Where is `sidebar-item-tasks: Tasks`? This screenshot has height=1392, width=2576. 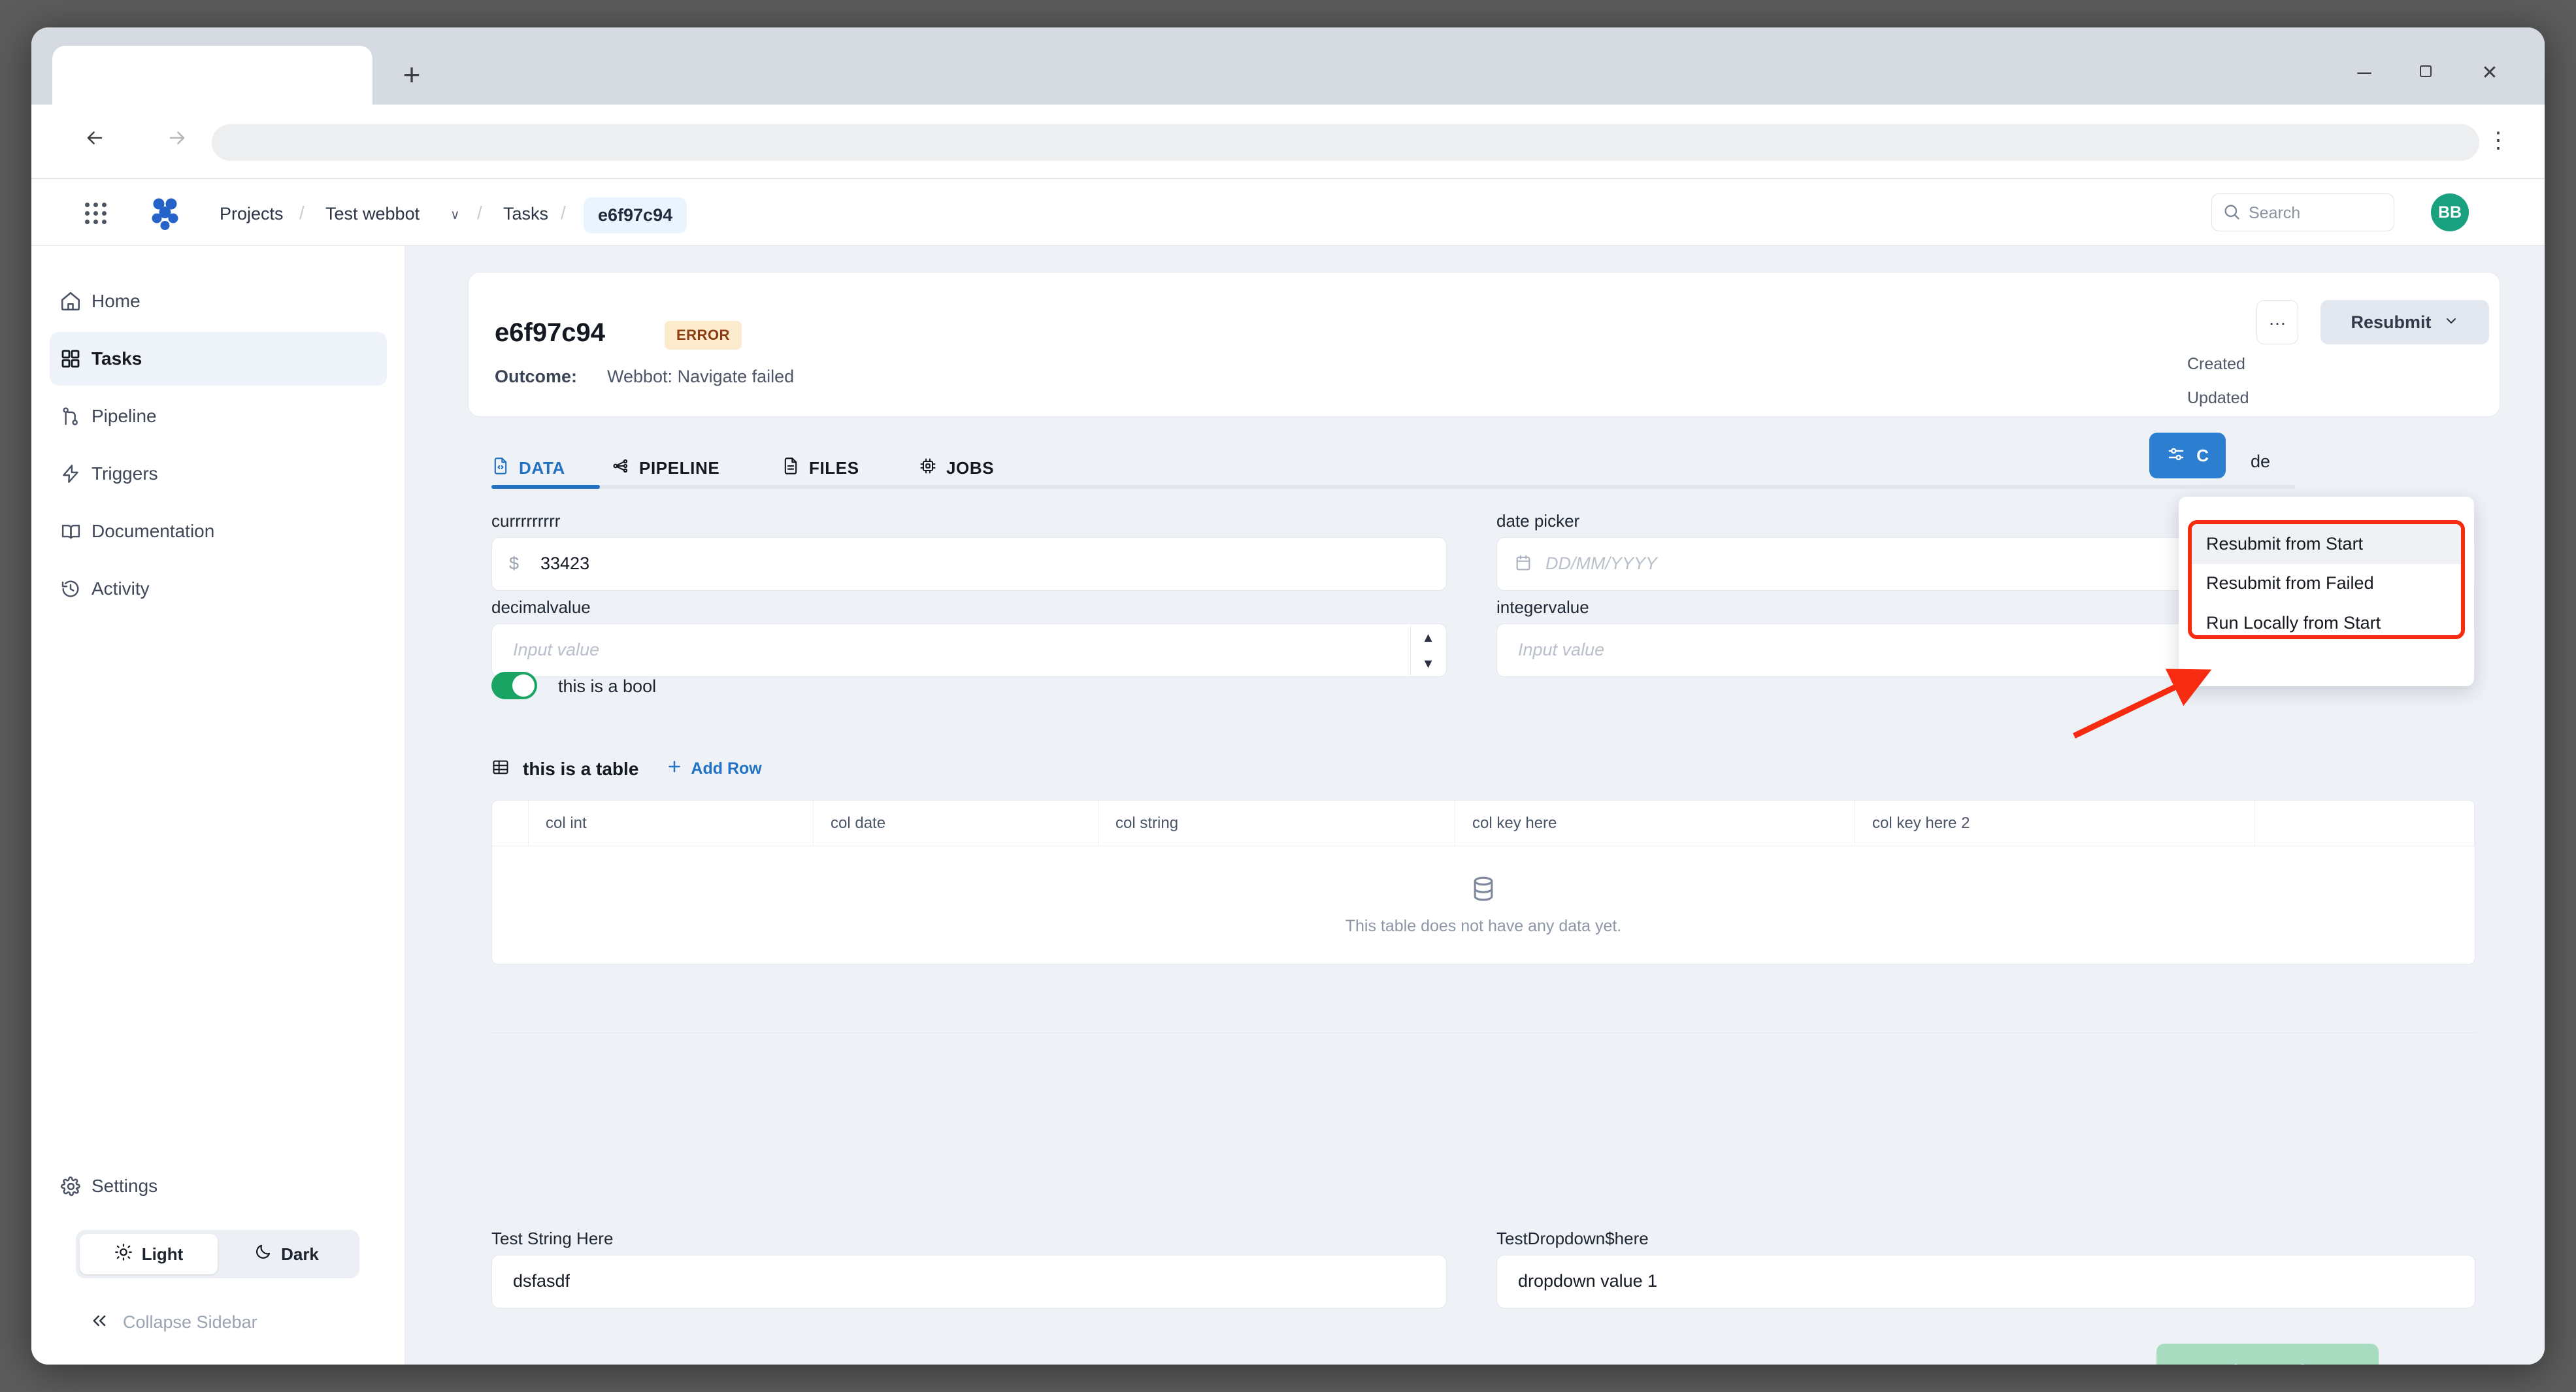
sidebar-item-tasks: Tasks is located at coordinates (218, 359).